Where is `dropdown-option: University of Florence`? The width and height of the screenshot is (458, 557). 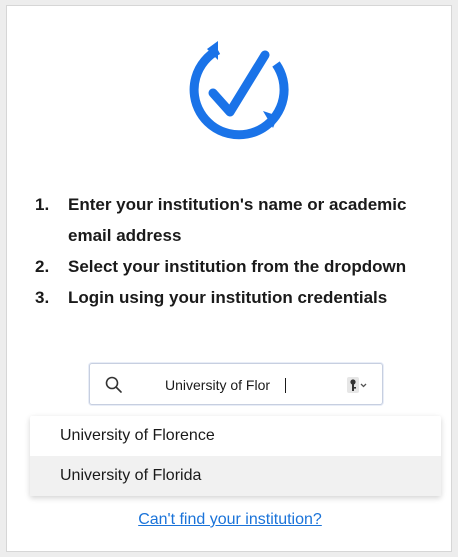
dropdown-option: University of Florence is located at coordinates (235, 436).